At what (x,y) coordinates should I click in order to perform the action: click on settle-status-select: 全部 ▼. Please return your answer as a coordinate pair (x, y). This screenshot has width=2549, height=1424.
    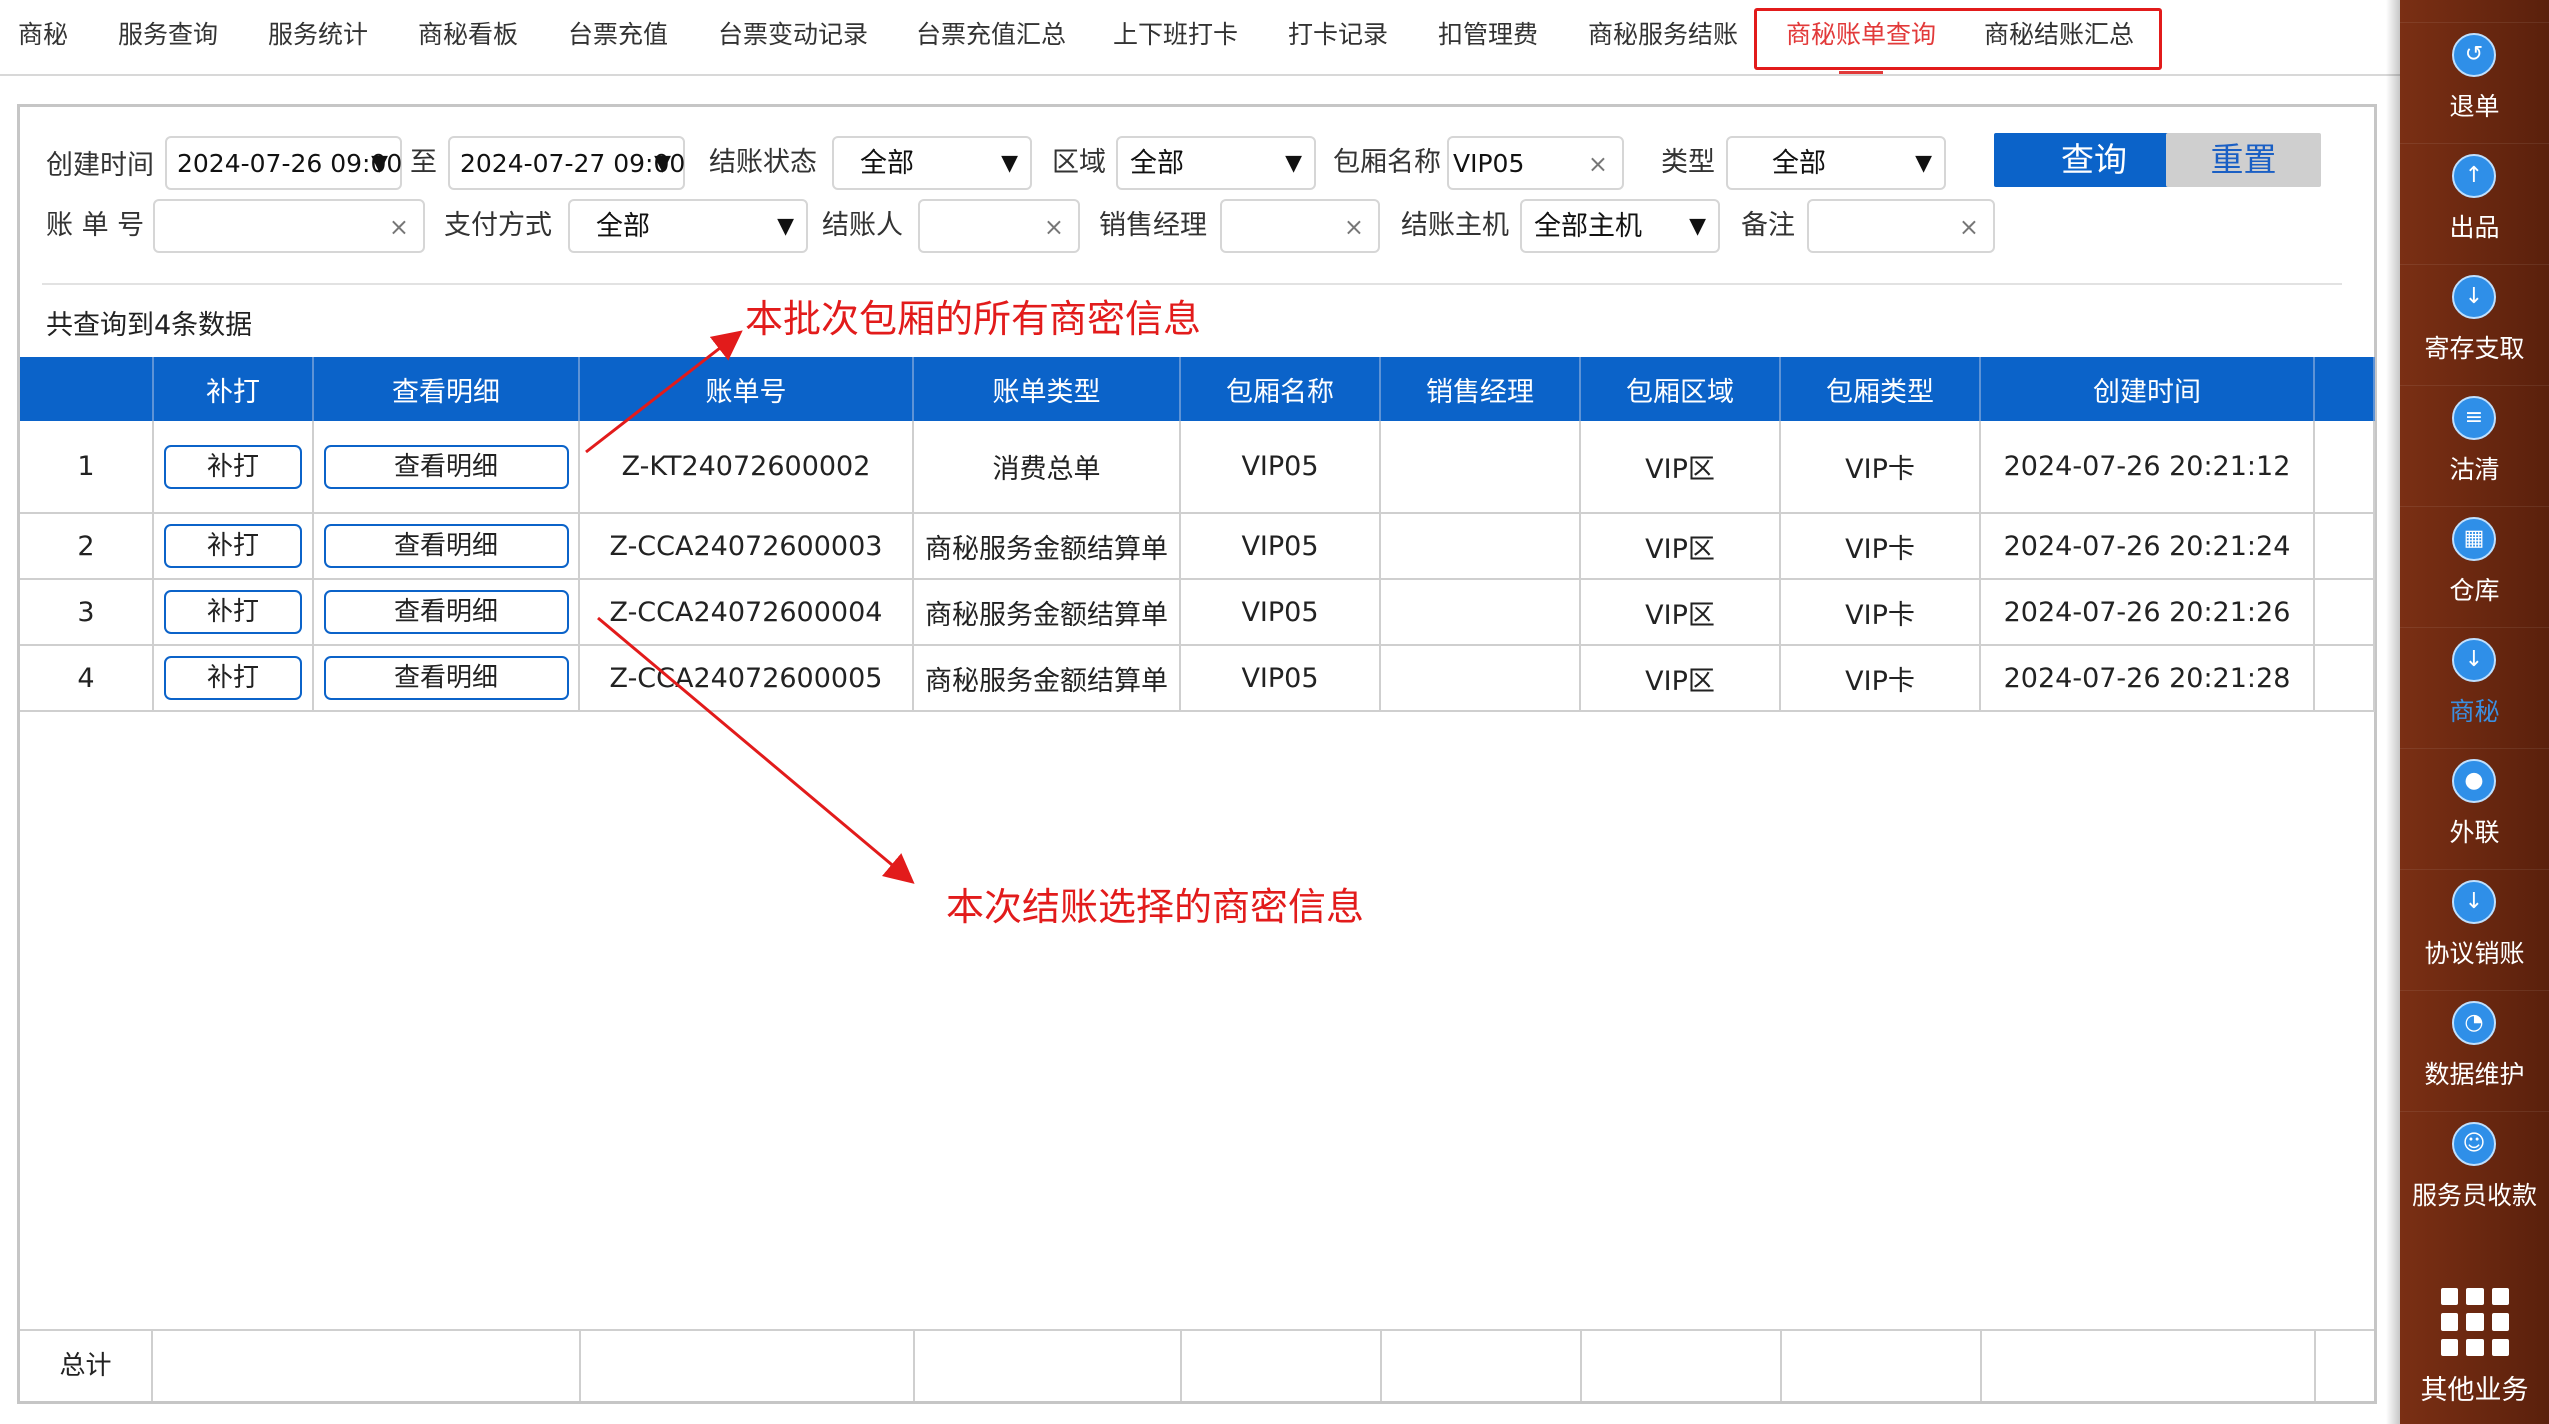
    Looking at the image, I should click on (932, 163).